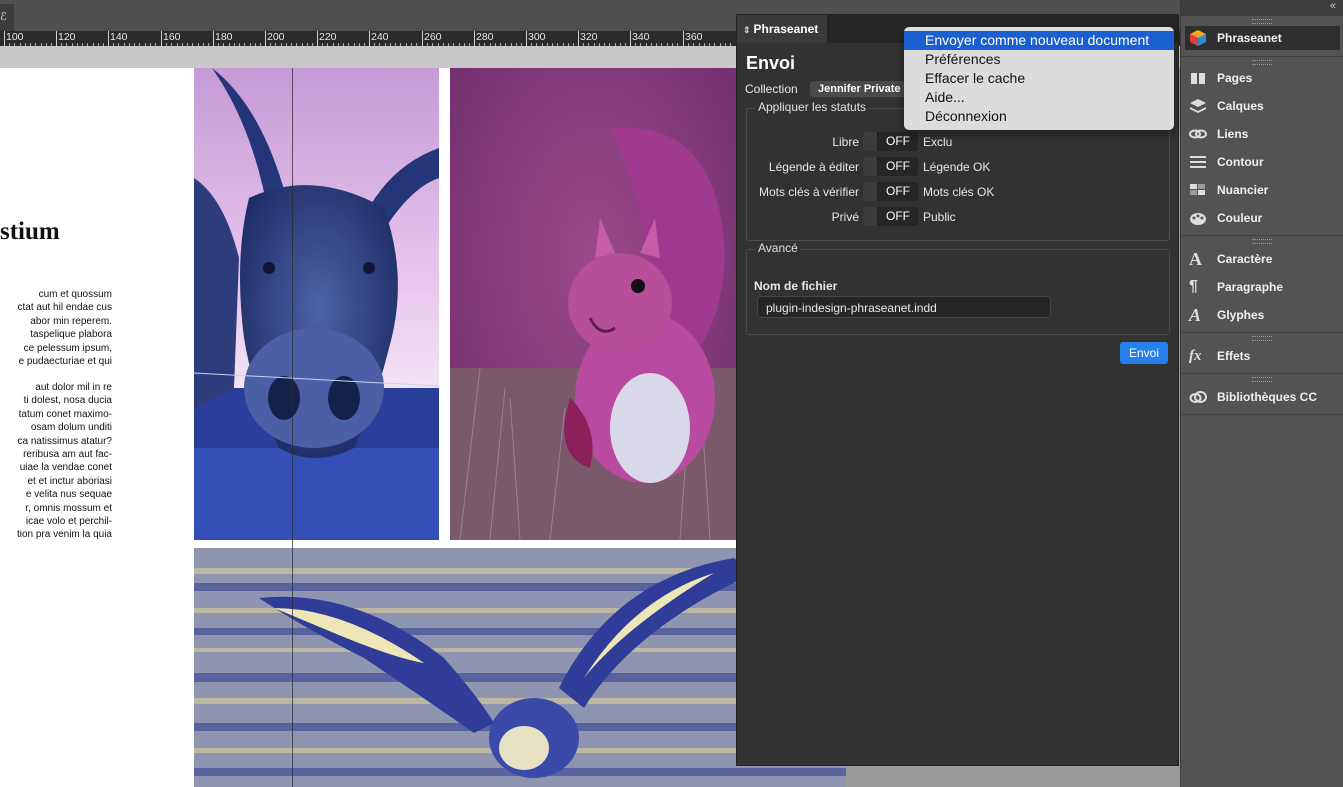 The width and height of the screenshot is (1343, 787). Describe the element at coordinates (1262, 8) in the screenshot. I see `dock-header: «` at that location.